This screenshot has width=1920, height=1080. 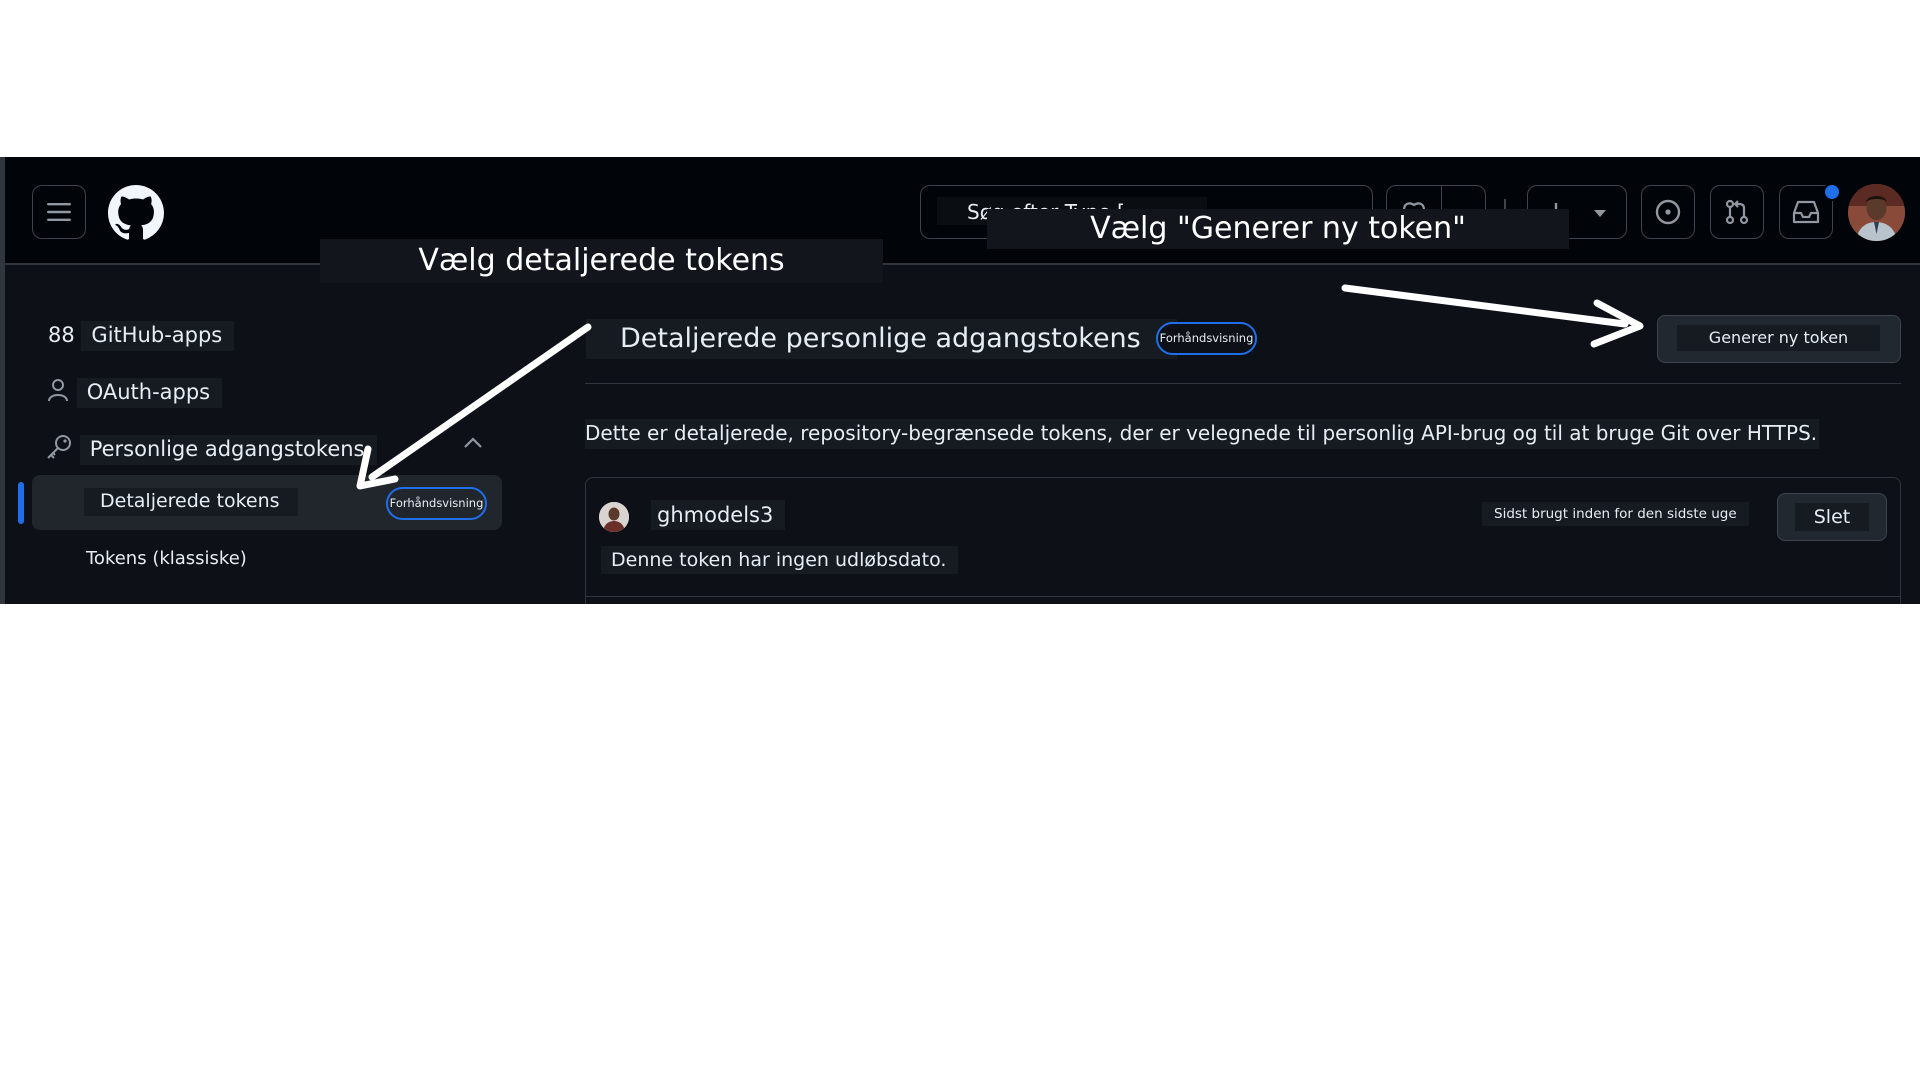 I want to click on token-name-link: ghmodels3, so click(x=718, y=515).